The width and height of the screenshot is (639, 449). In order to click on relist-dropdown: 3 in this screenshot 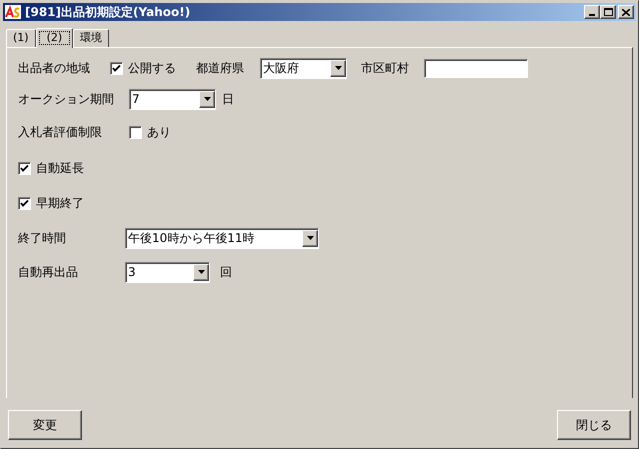, I will do `click(167, 272)`.